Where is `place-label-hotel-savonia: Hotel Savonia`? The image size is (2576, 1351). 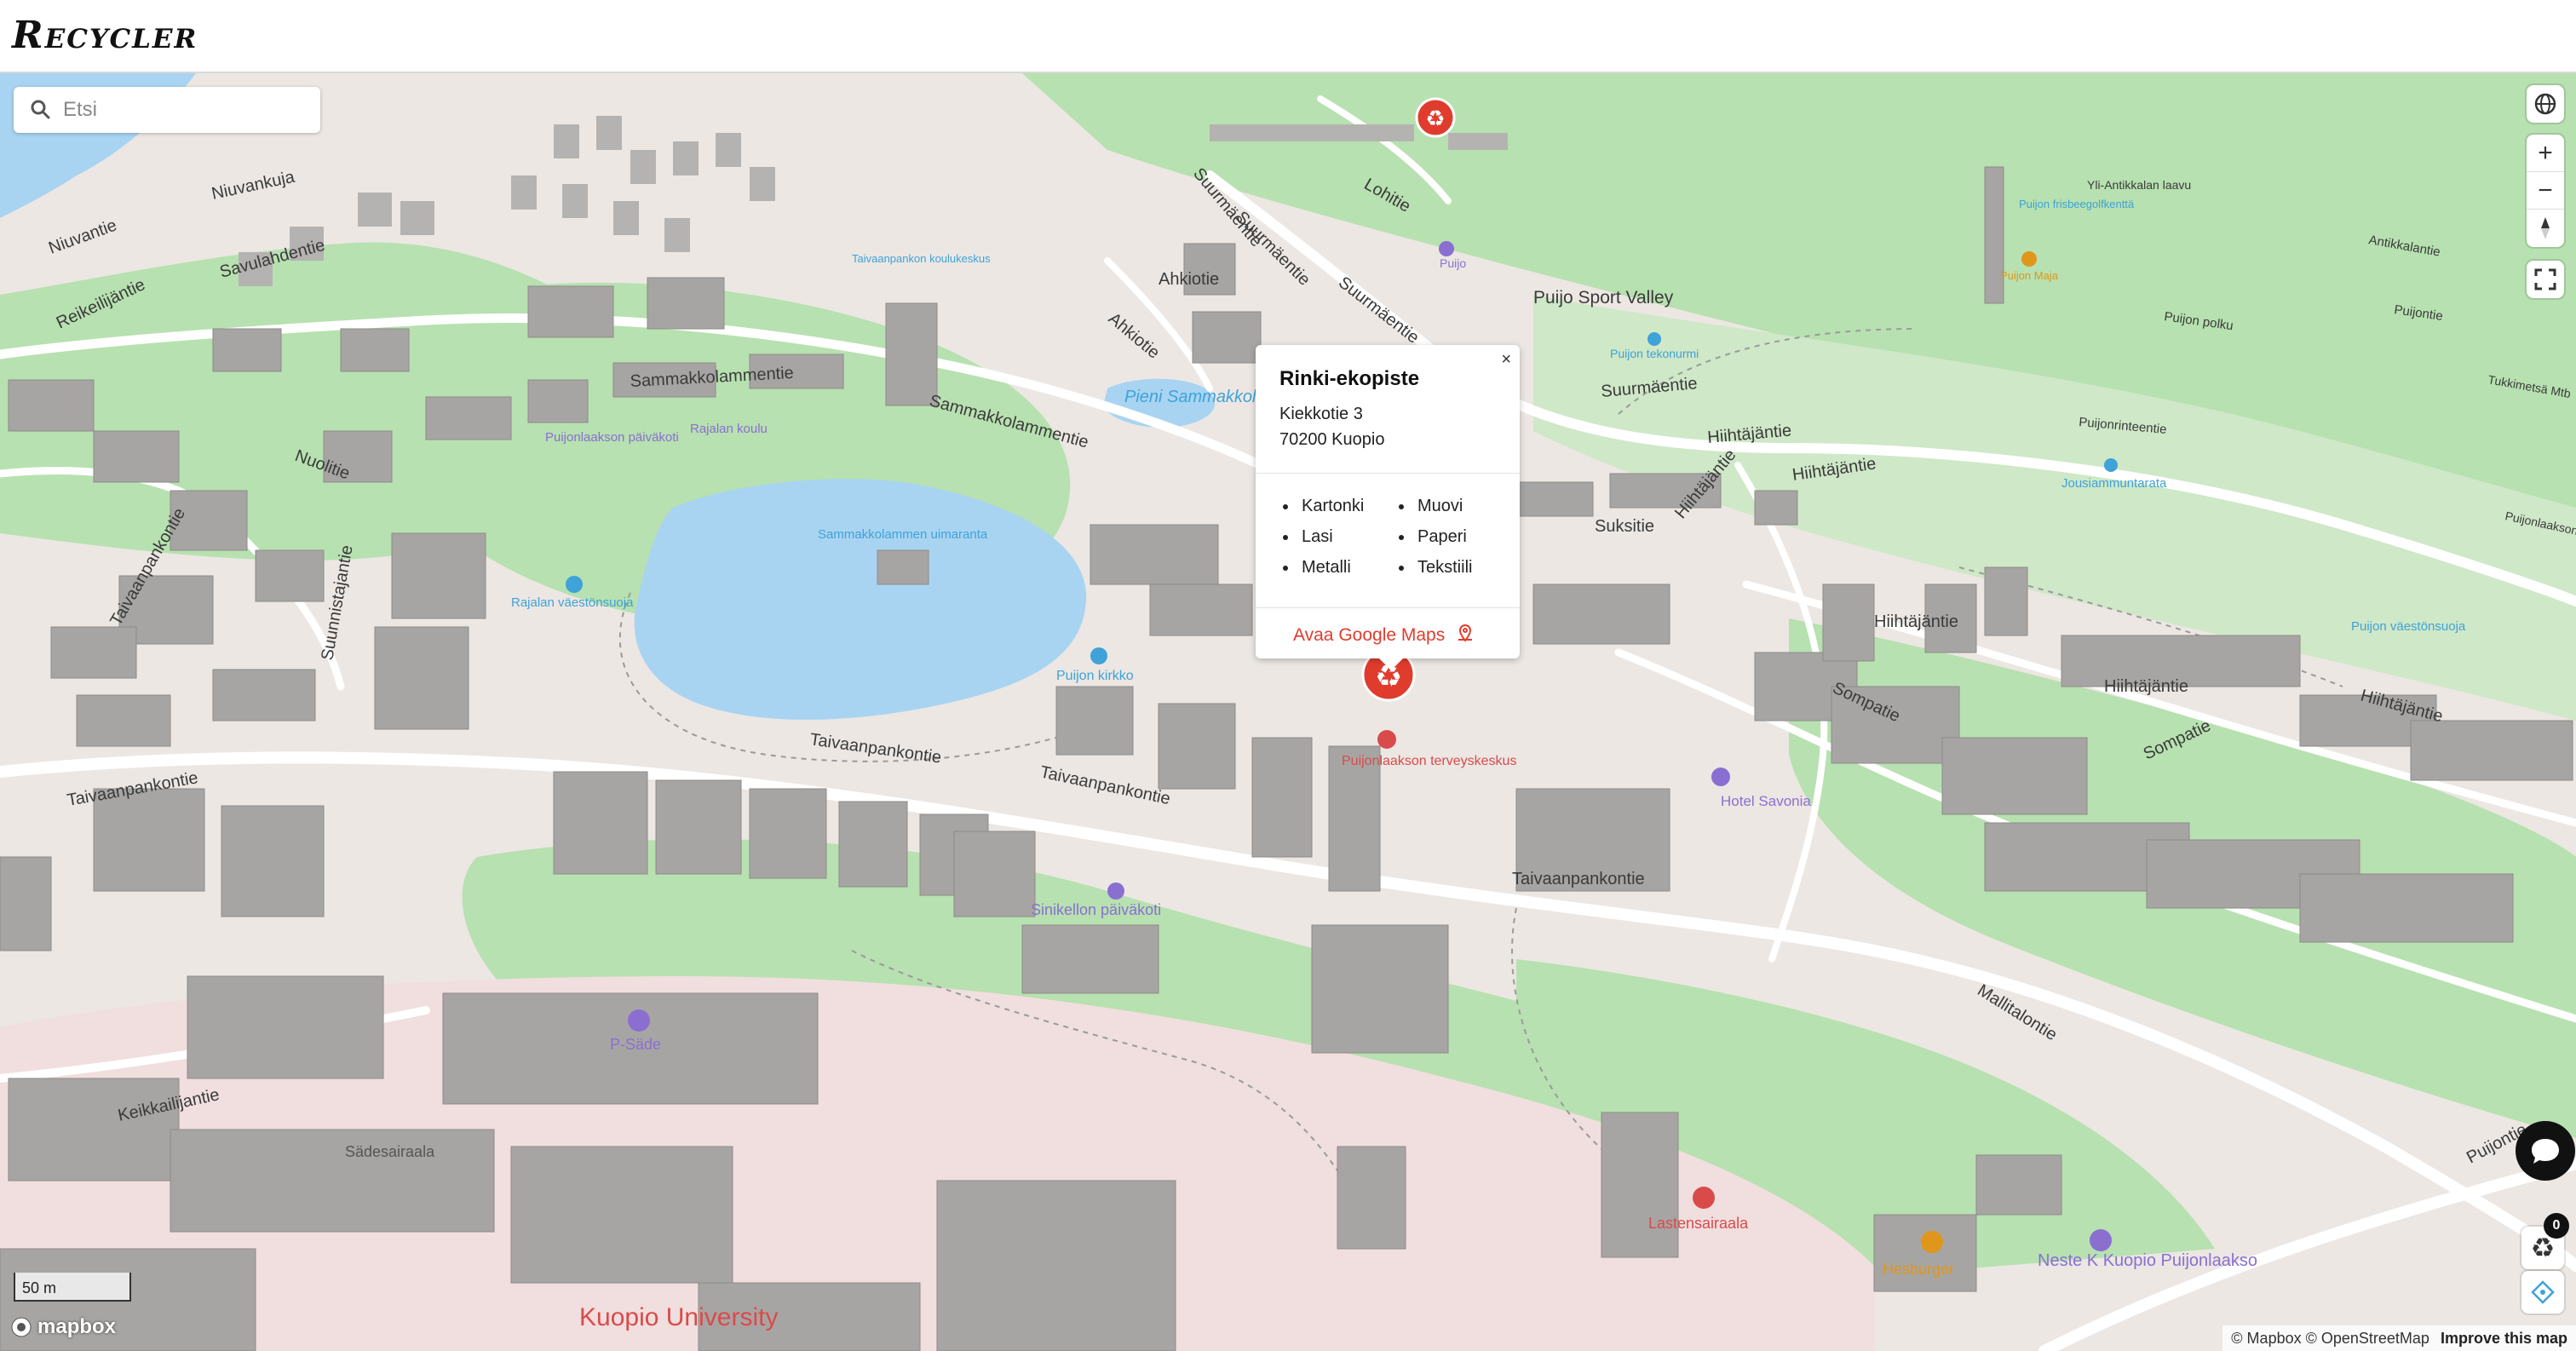 place-label-hotel-savonia: Hotel Savonia is located at coordinates (1766, 801).